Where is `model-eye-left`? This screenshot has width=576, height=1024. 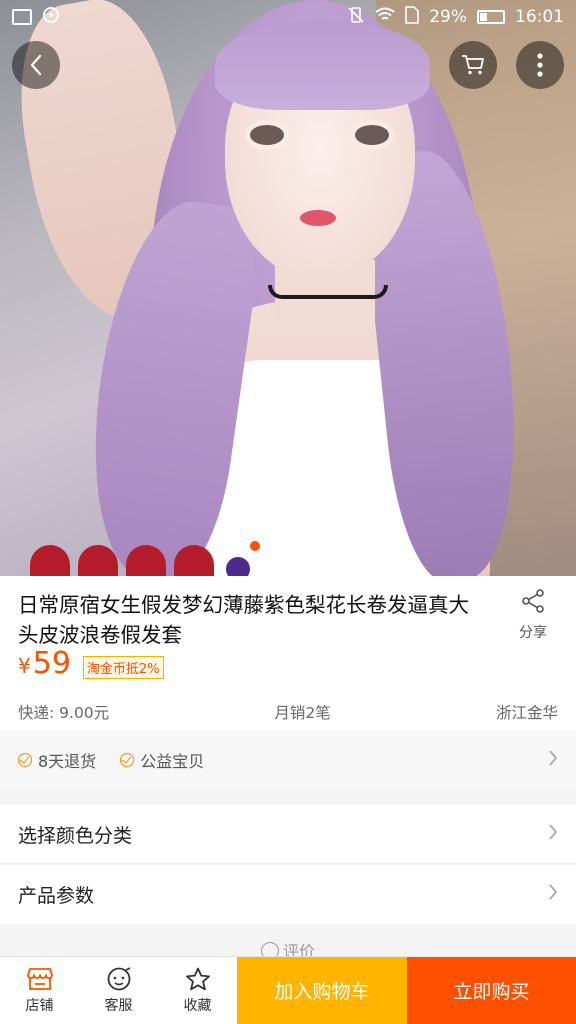
model-eye-left is located at coordinates (267, 135).